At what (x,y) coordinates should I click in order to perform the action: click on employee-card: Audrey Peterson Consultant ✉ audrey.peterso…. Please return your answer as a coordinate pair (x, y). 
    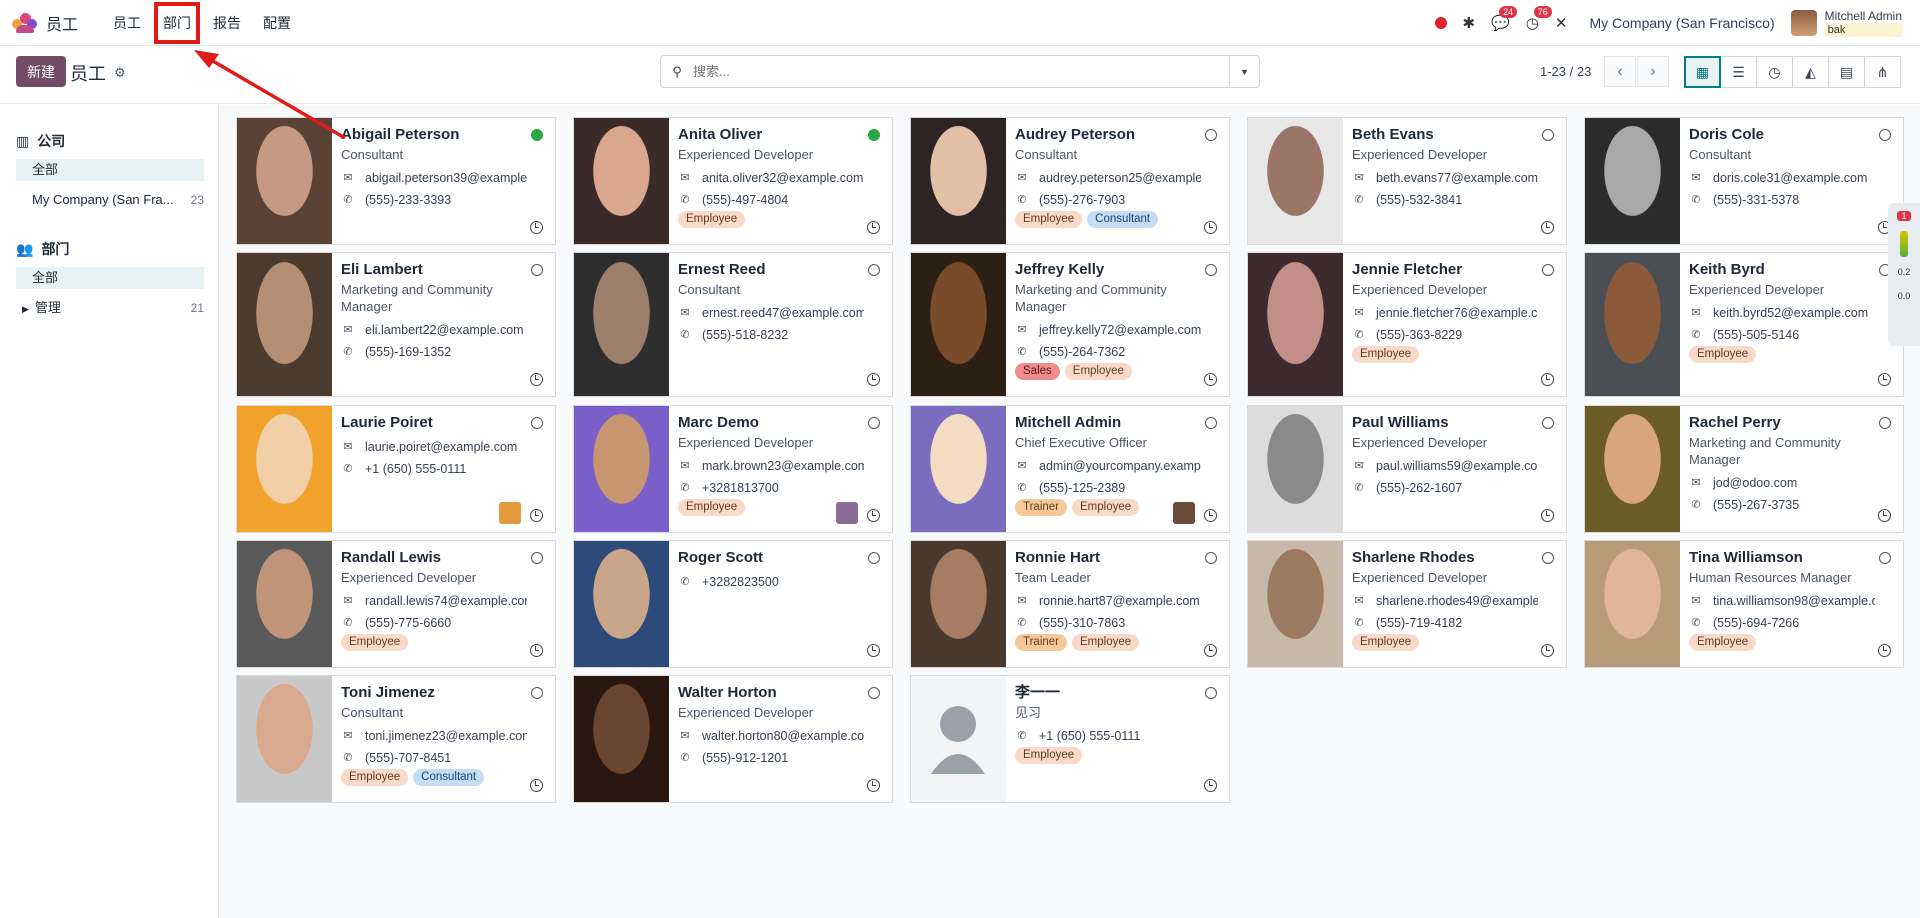
    Looking at the image, I should click on (1070, 181).